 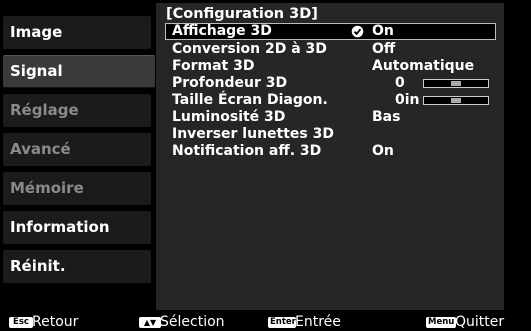 I want to click on sidebar-item-information: Information, so click(x=77, y=227).